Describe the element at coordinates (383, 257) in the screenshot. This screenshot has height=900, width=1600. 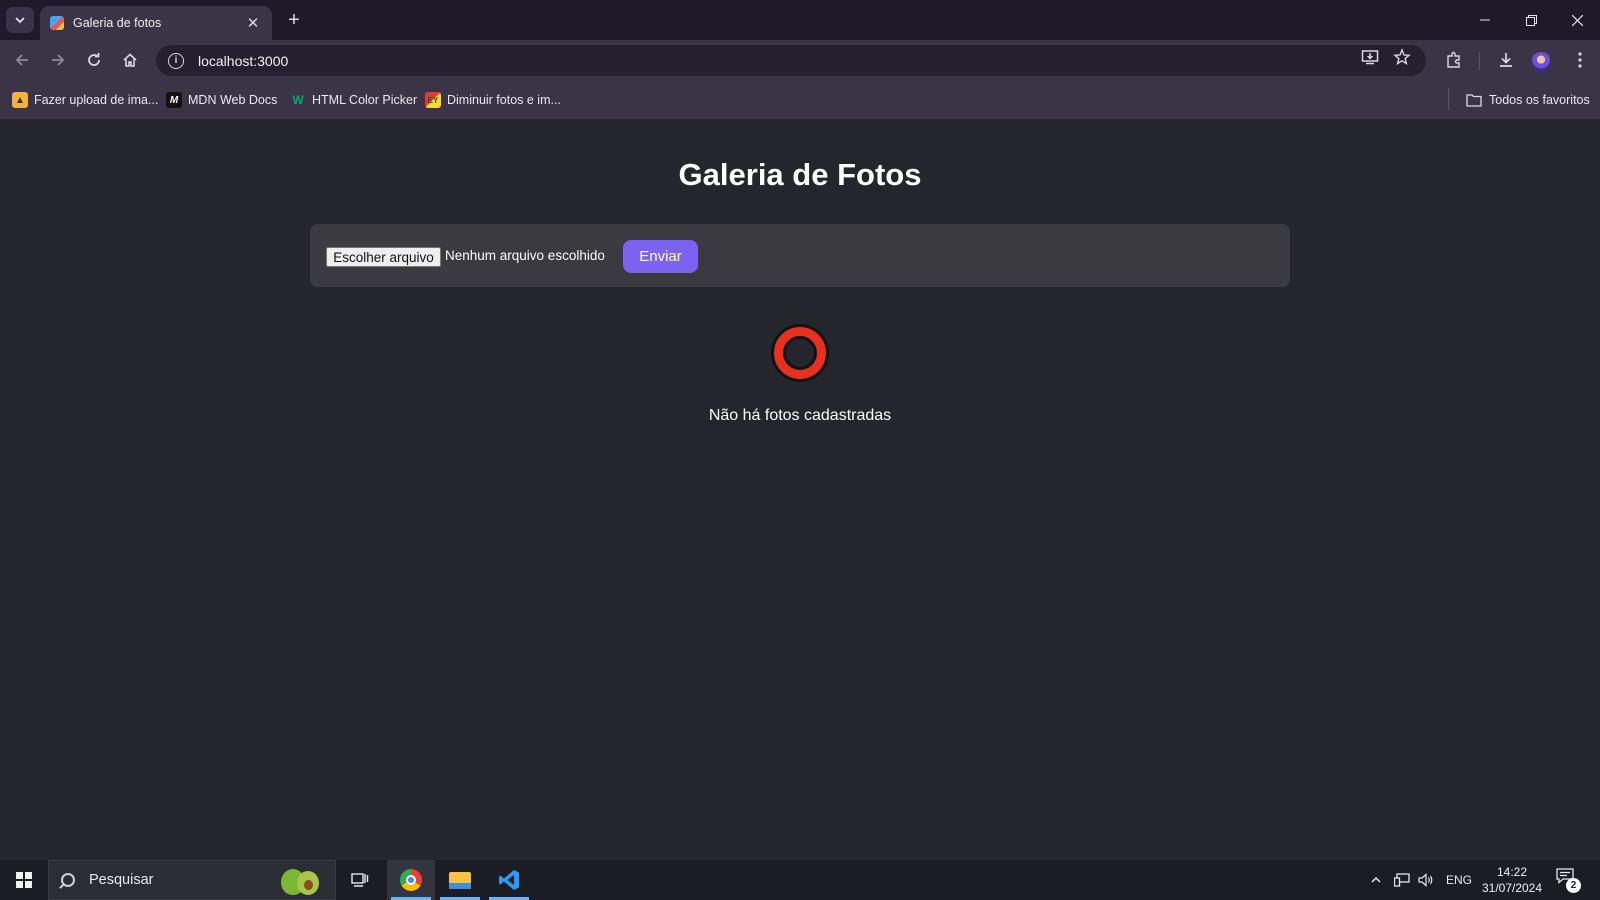
I see `choose-file-button: Escolher arquivo` at that location.